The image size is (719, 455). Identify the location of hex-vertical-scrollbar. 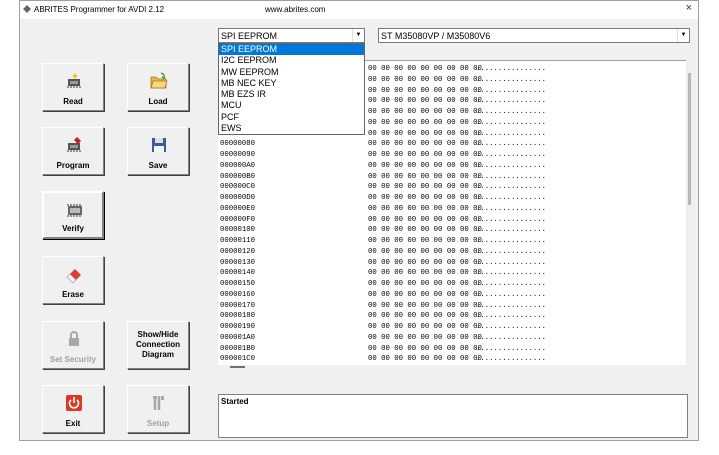
(690, 217).